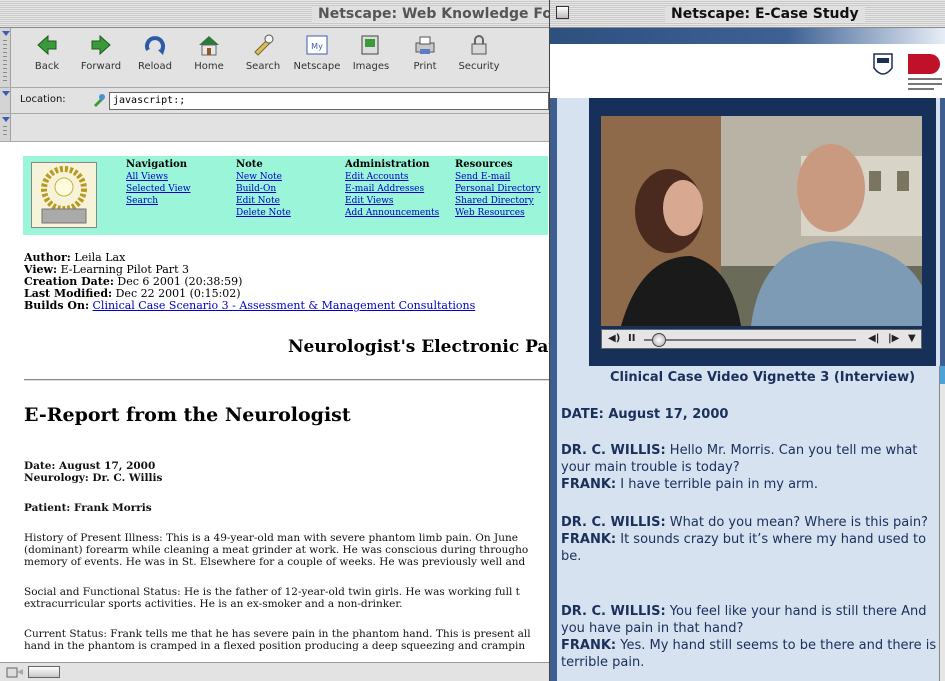 The width and height of the screenshot is (945, 681). I want to click on video-still-icon, so click(761, 221).